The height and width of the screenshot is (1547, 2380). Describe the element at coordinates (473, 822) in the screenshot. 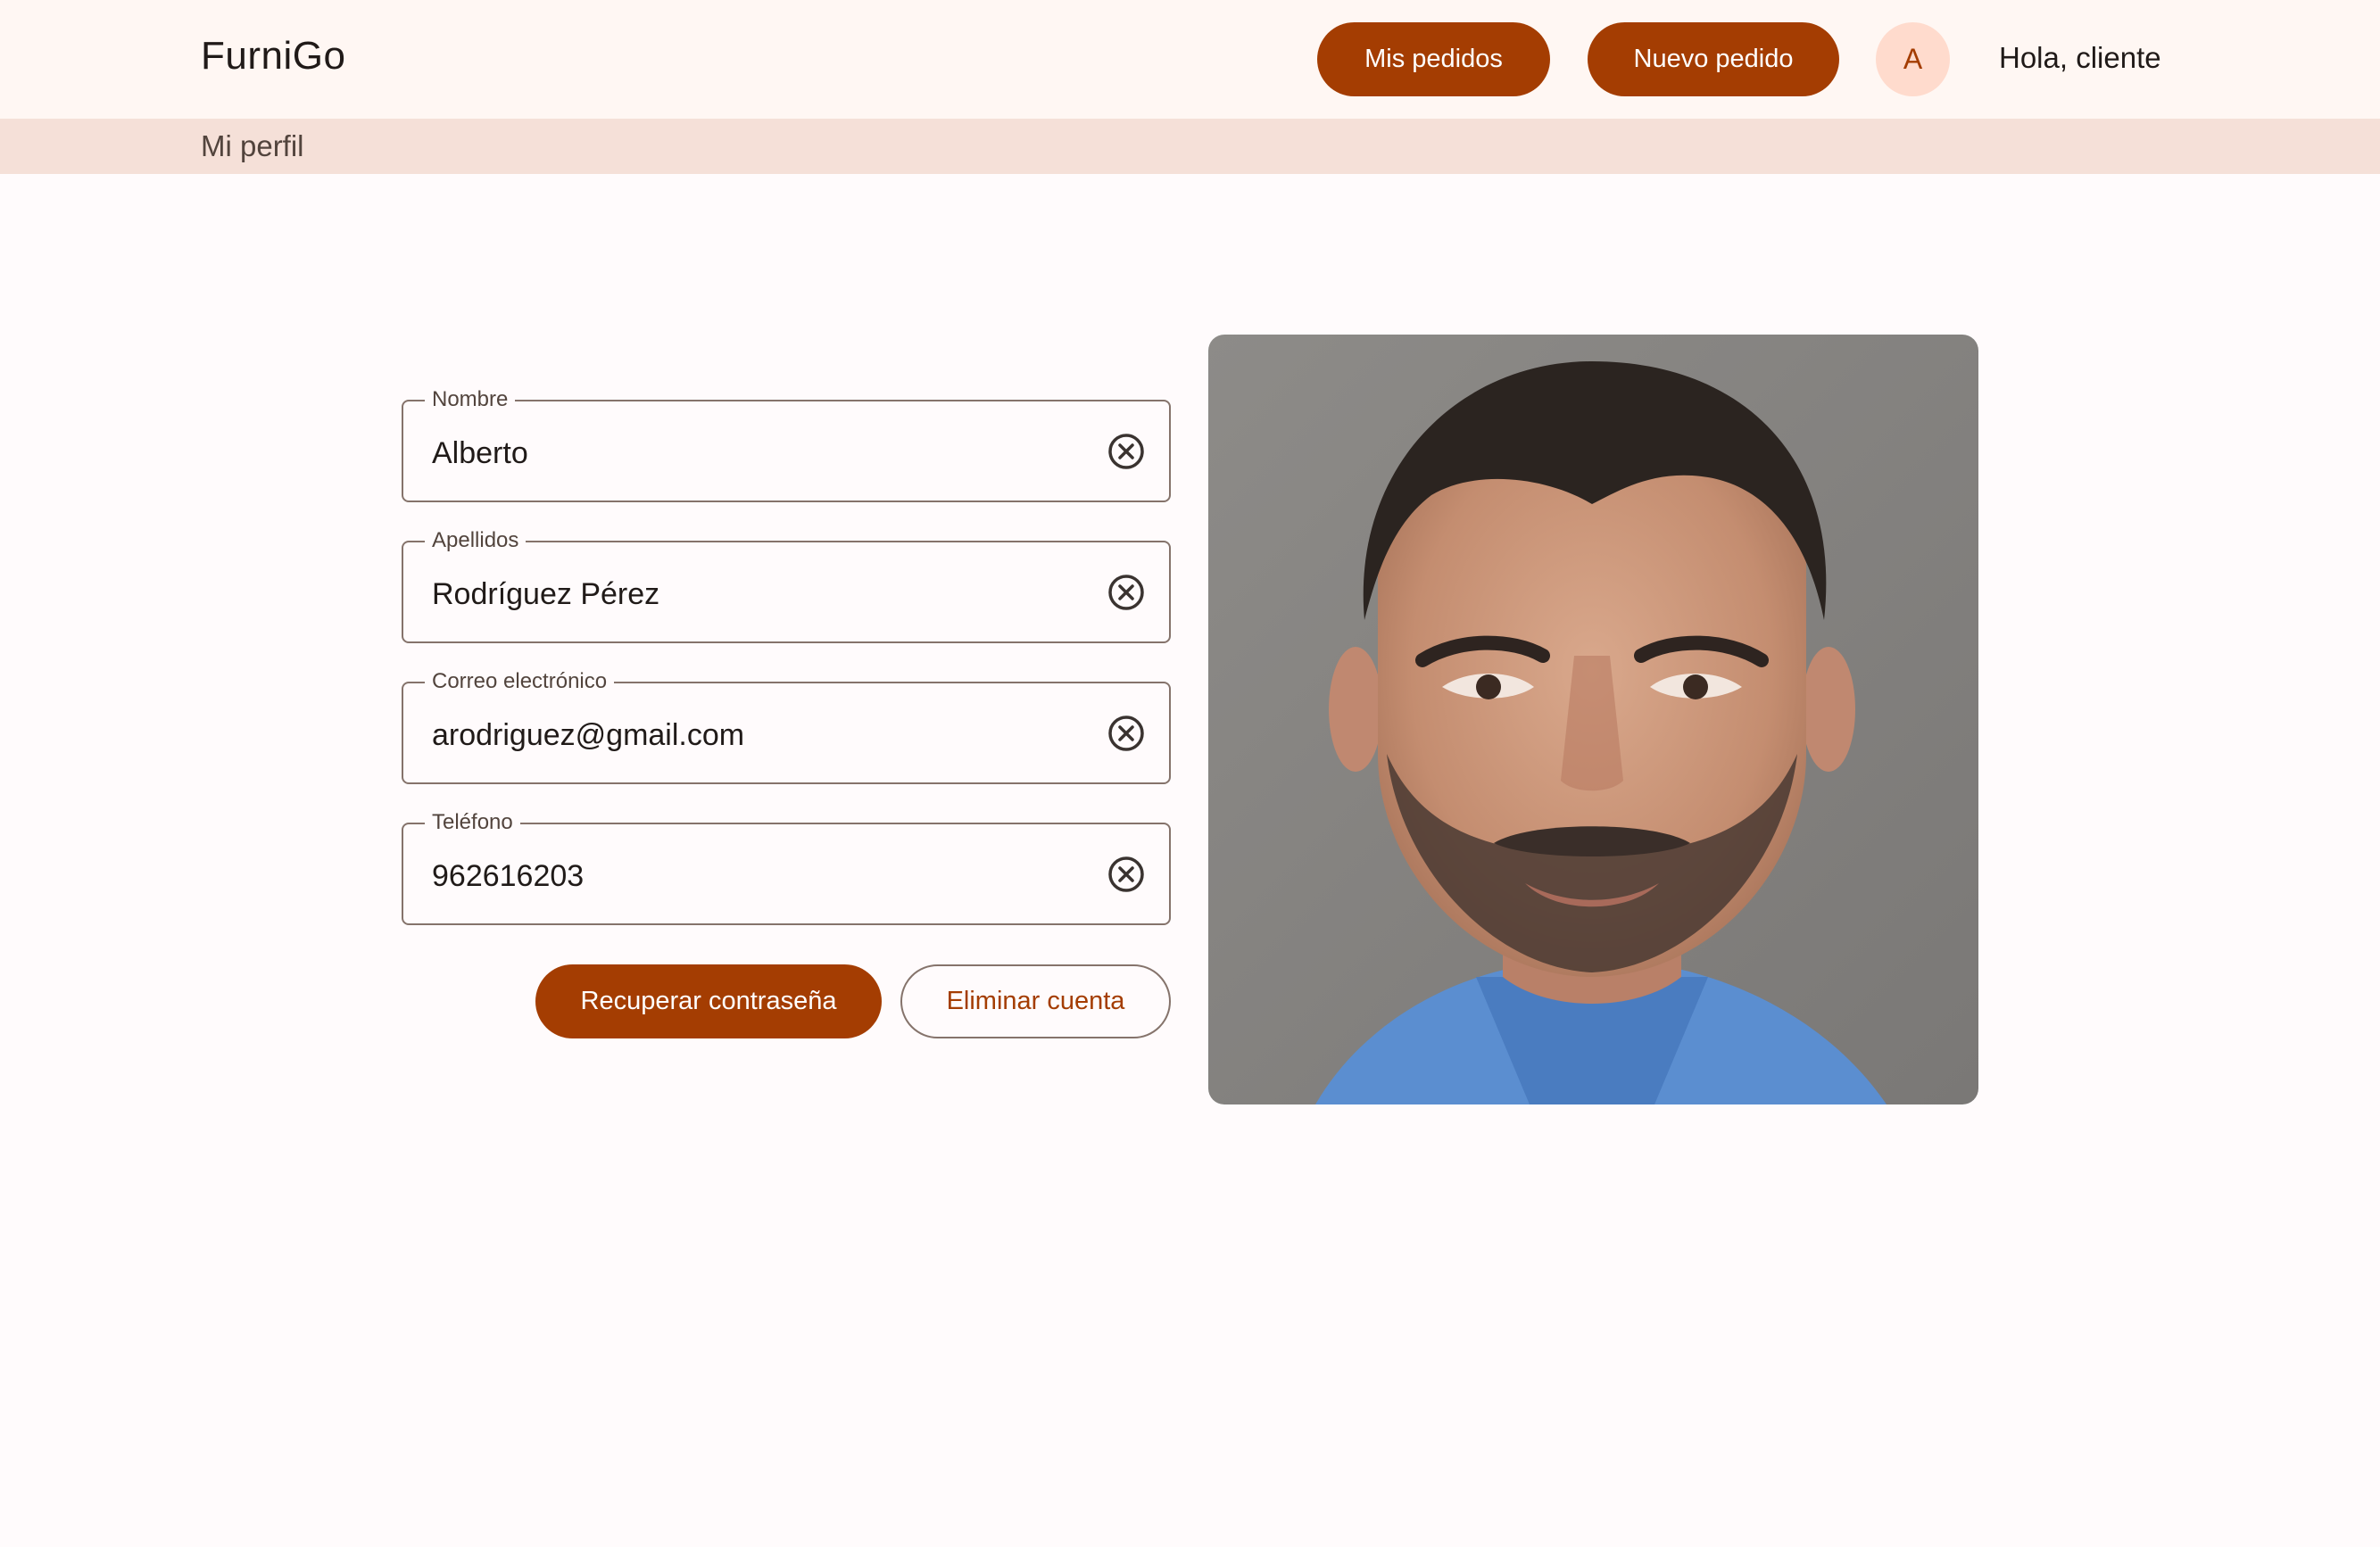

I see `phone-label: Teléfono` at that location.